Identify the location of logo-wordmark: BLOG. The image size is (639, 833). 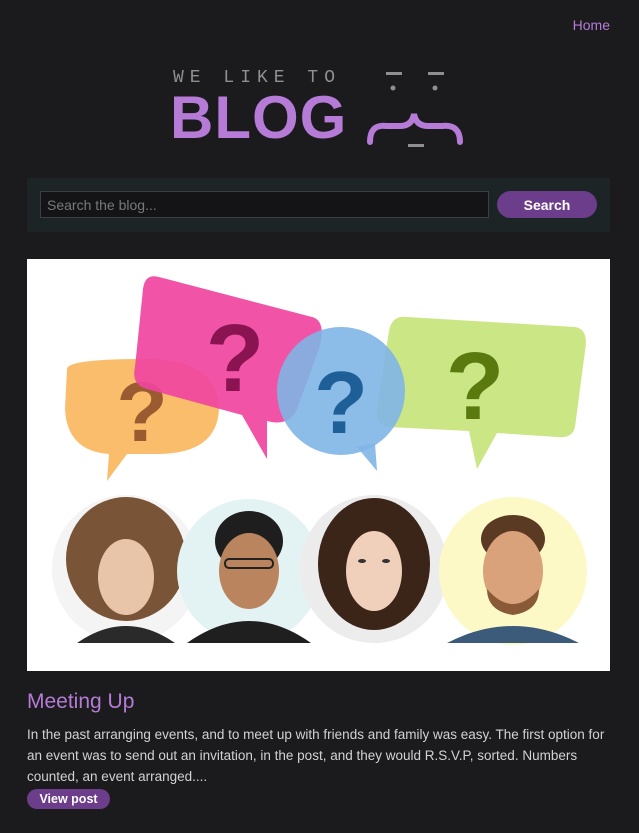
(259, 117).